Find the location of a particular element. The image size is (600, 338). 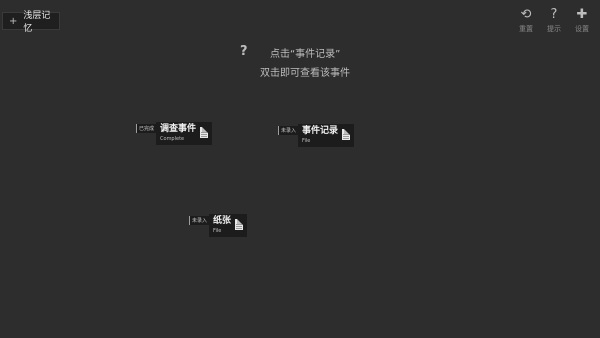

event-subtitle: Complete is located at coordinates (172, 139).